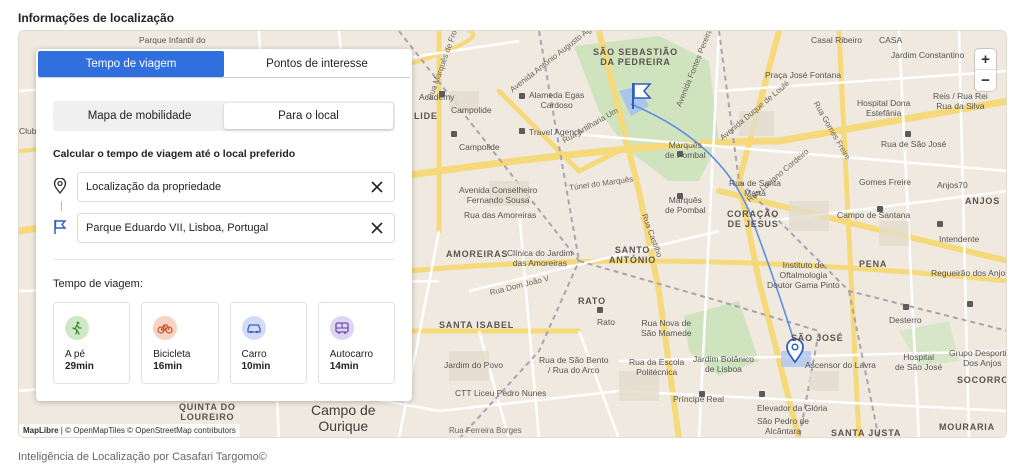 This screenshot has height=468, width=1024. I want to click on clear-destination-icon, so click(377, 228).